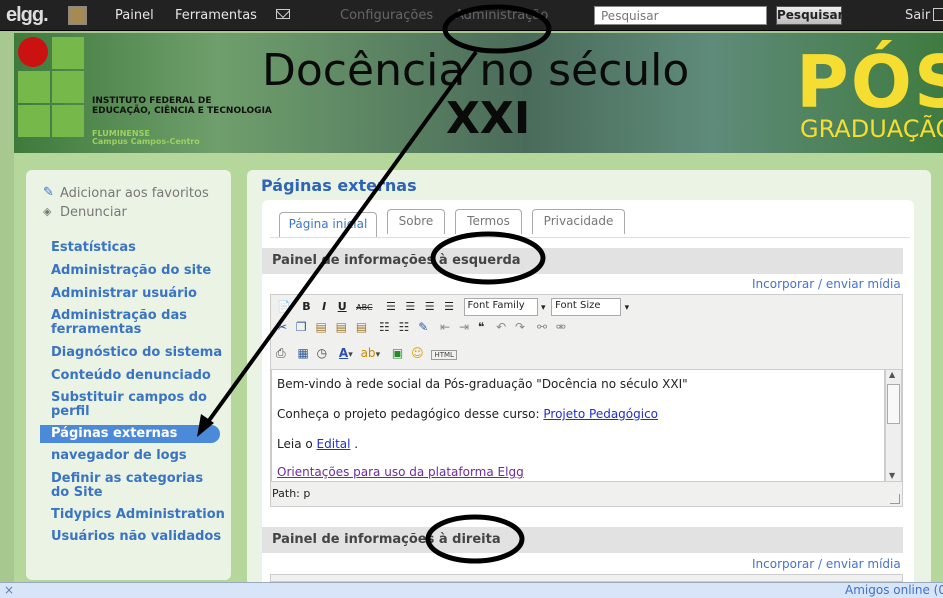  What do you see at coordinates (133, 323) in the screenshot?
I see `sidebar-item-tools-admin: Administração das ferramentas` at bounding box center [133, 323].